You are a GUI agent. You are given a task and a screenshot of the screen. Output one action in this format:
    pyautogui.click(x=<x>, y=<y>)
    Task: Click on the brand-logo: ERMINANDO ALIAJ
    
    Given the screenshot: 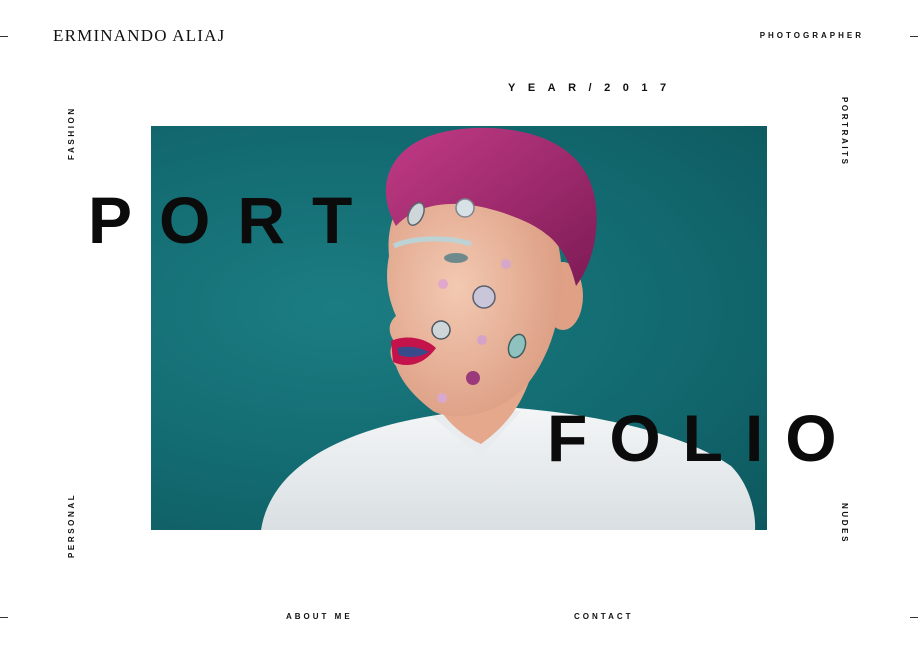 What is the action you would take?
    pyautogui.click(x=139, y=36)
    